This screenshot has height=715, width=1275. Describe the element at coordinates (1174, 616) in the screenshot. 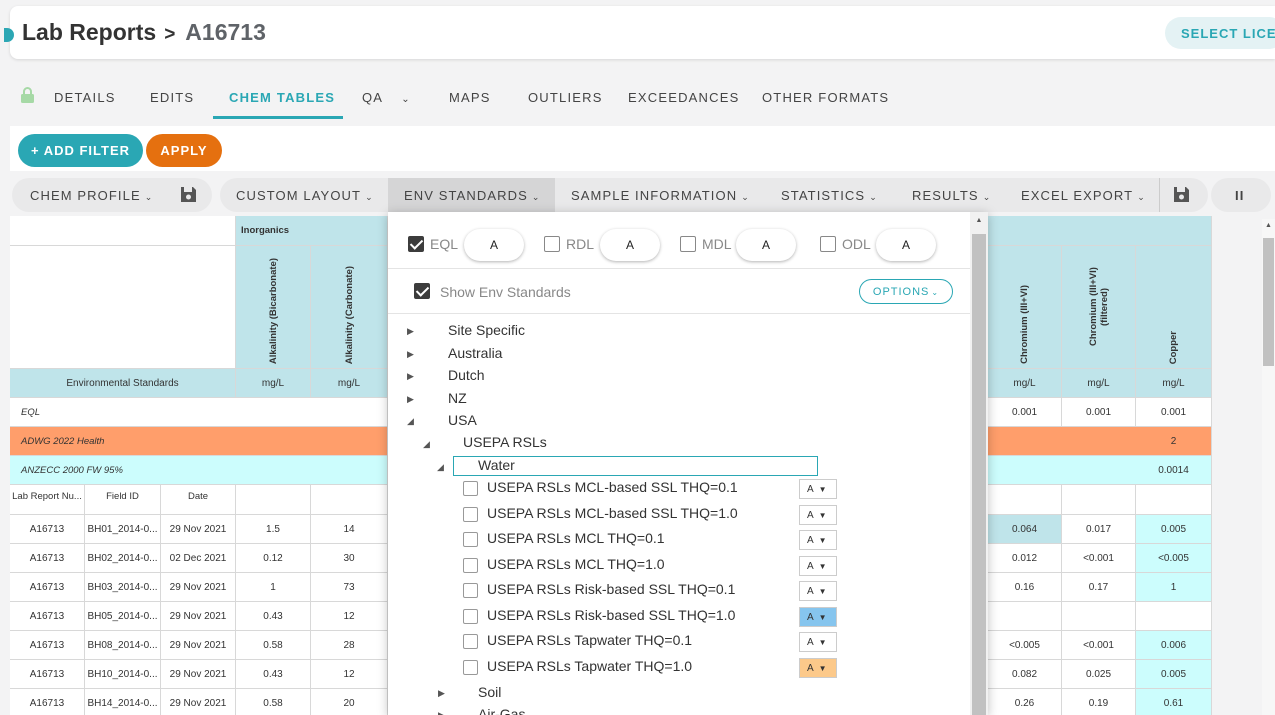

I see `result-cell` at that location.